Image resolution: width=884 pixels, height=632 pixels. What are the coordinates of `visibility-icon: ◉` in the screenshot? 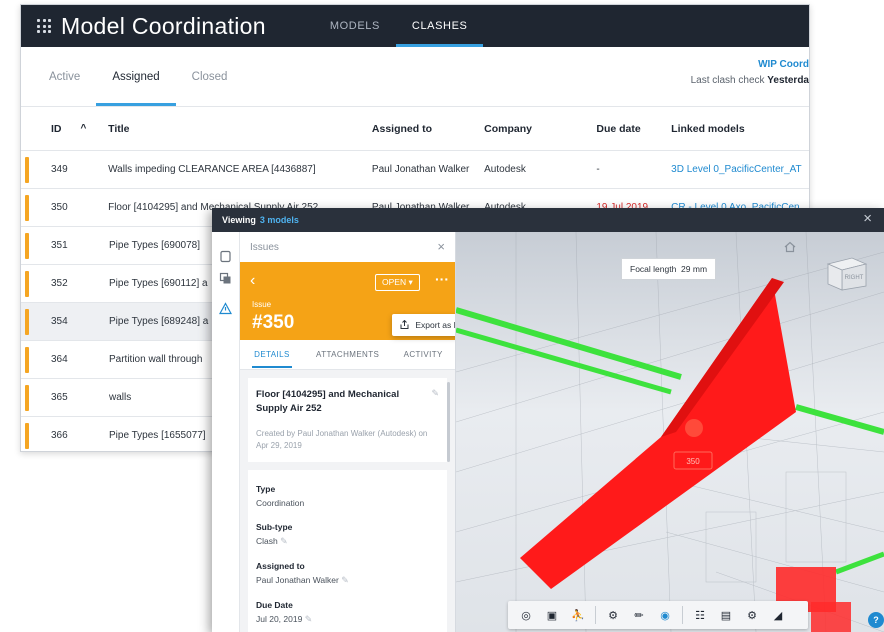 It's located at (665, 615).